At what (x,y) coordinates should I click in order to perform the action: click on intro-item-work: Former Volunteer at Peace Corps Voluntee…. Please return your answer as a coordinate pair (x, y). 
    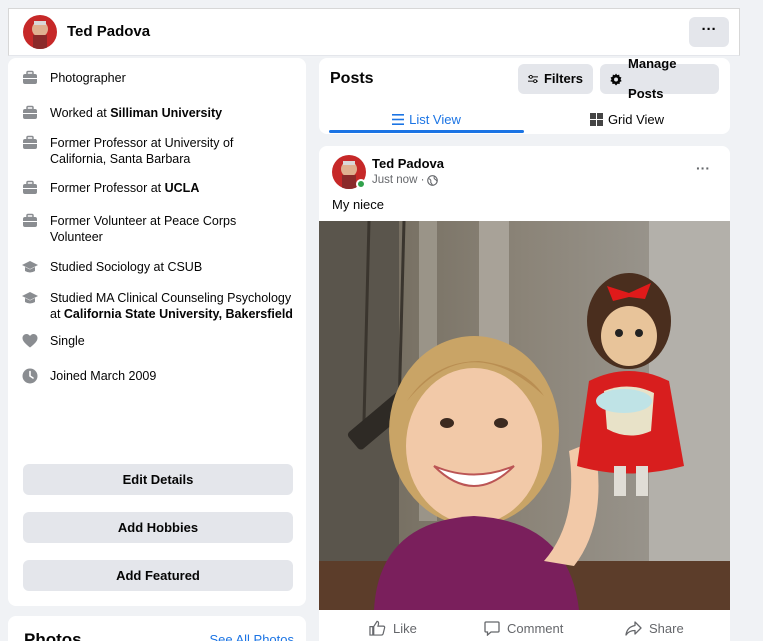
    Looking at the image, I should click on (164, 229).